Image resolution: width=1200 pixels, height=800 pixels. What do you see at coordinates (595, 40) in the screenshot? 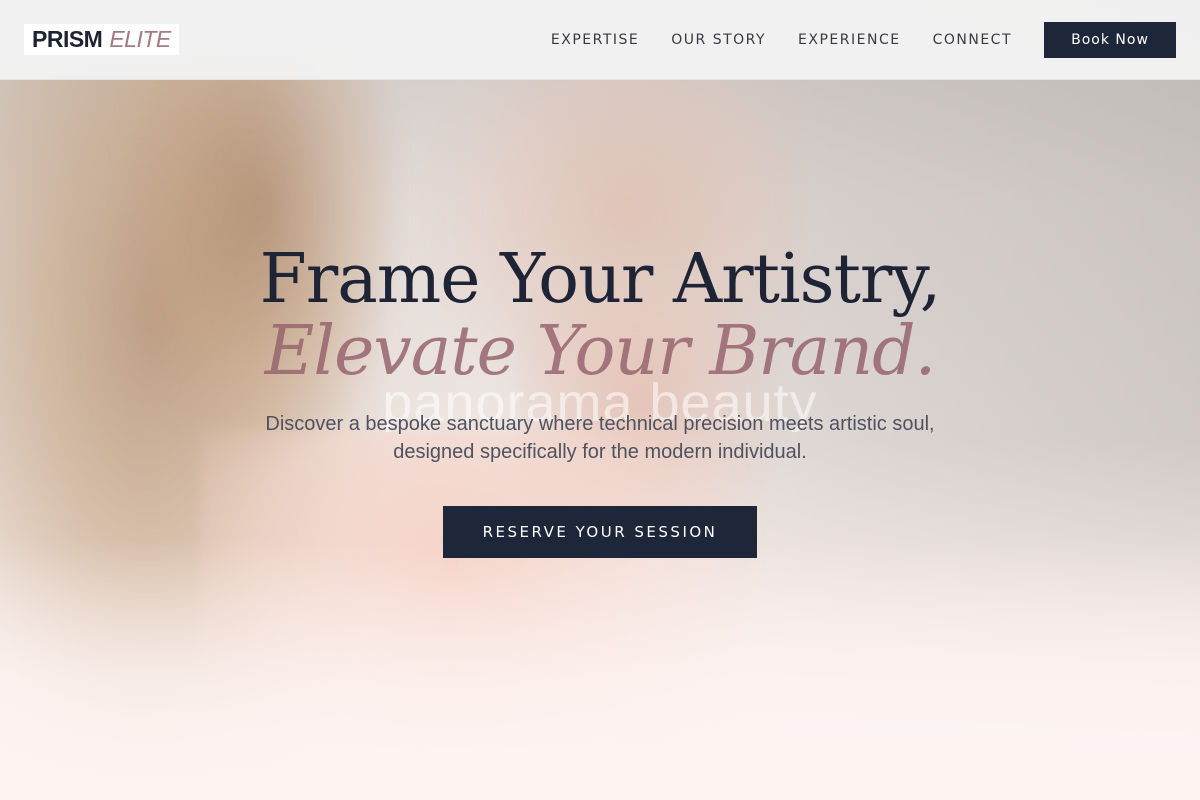
I see `nav-item-expertise: EXPERTISE` at bounding box center [595, 40].